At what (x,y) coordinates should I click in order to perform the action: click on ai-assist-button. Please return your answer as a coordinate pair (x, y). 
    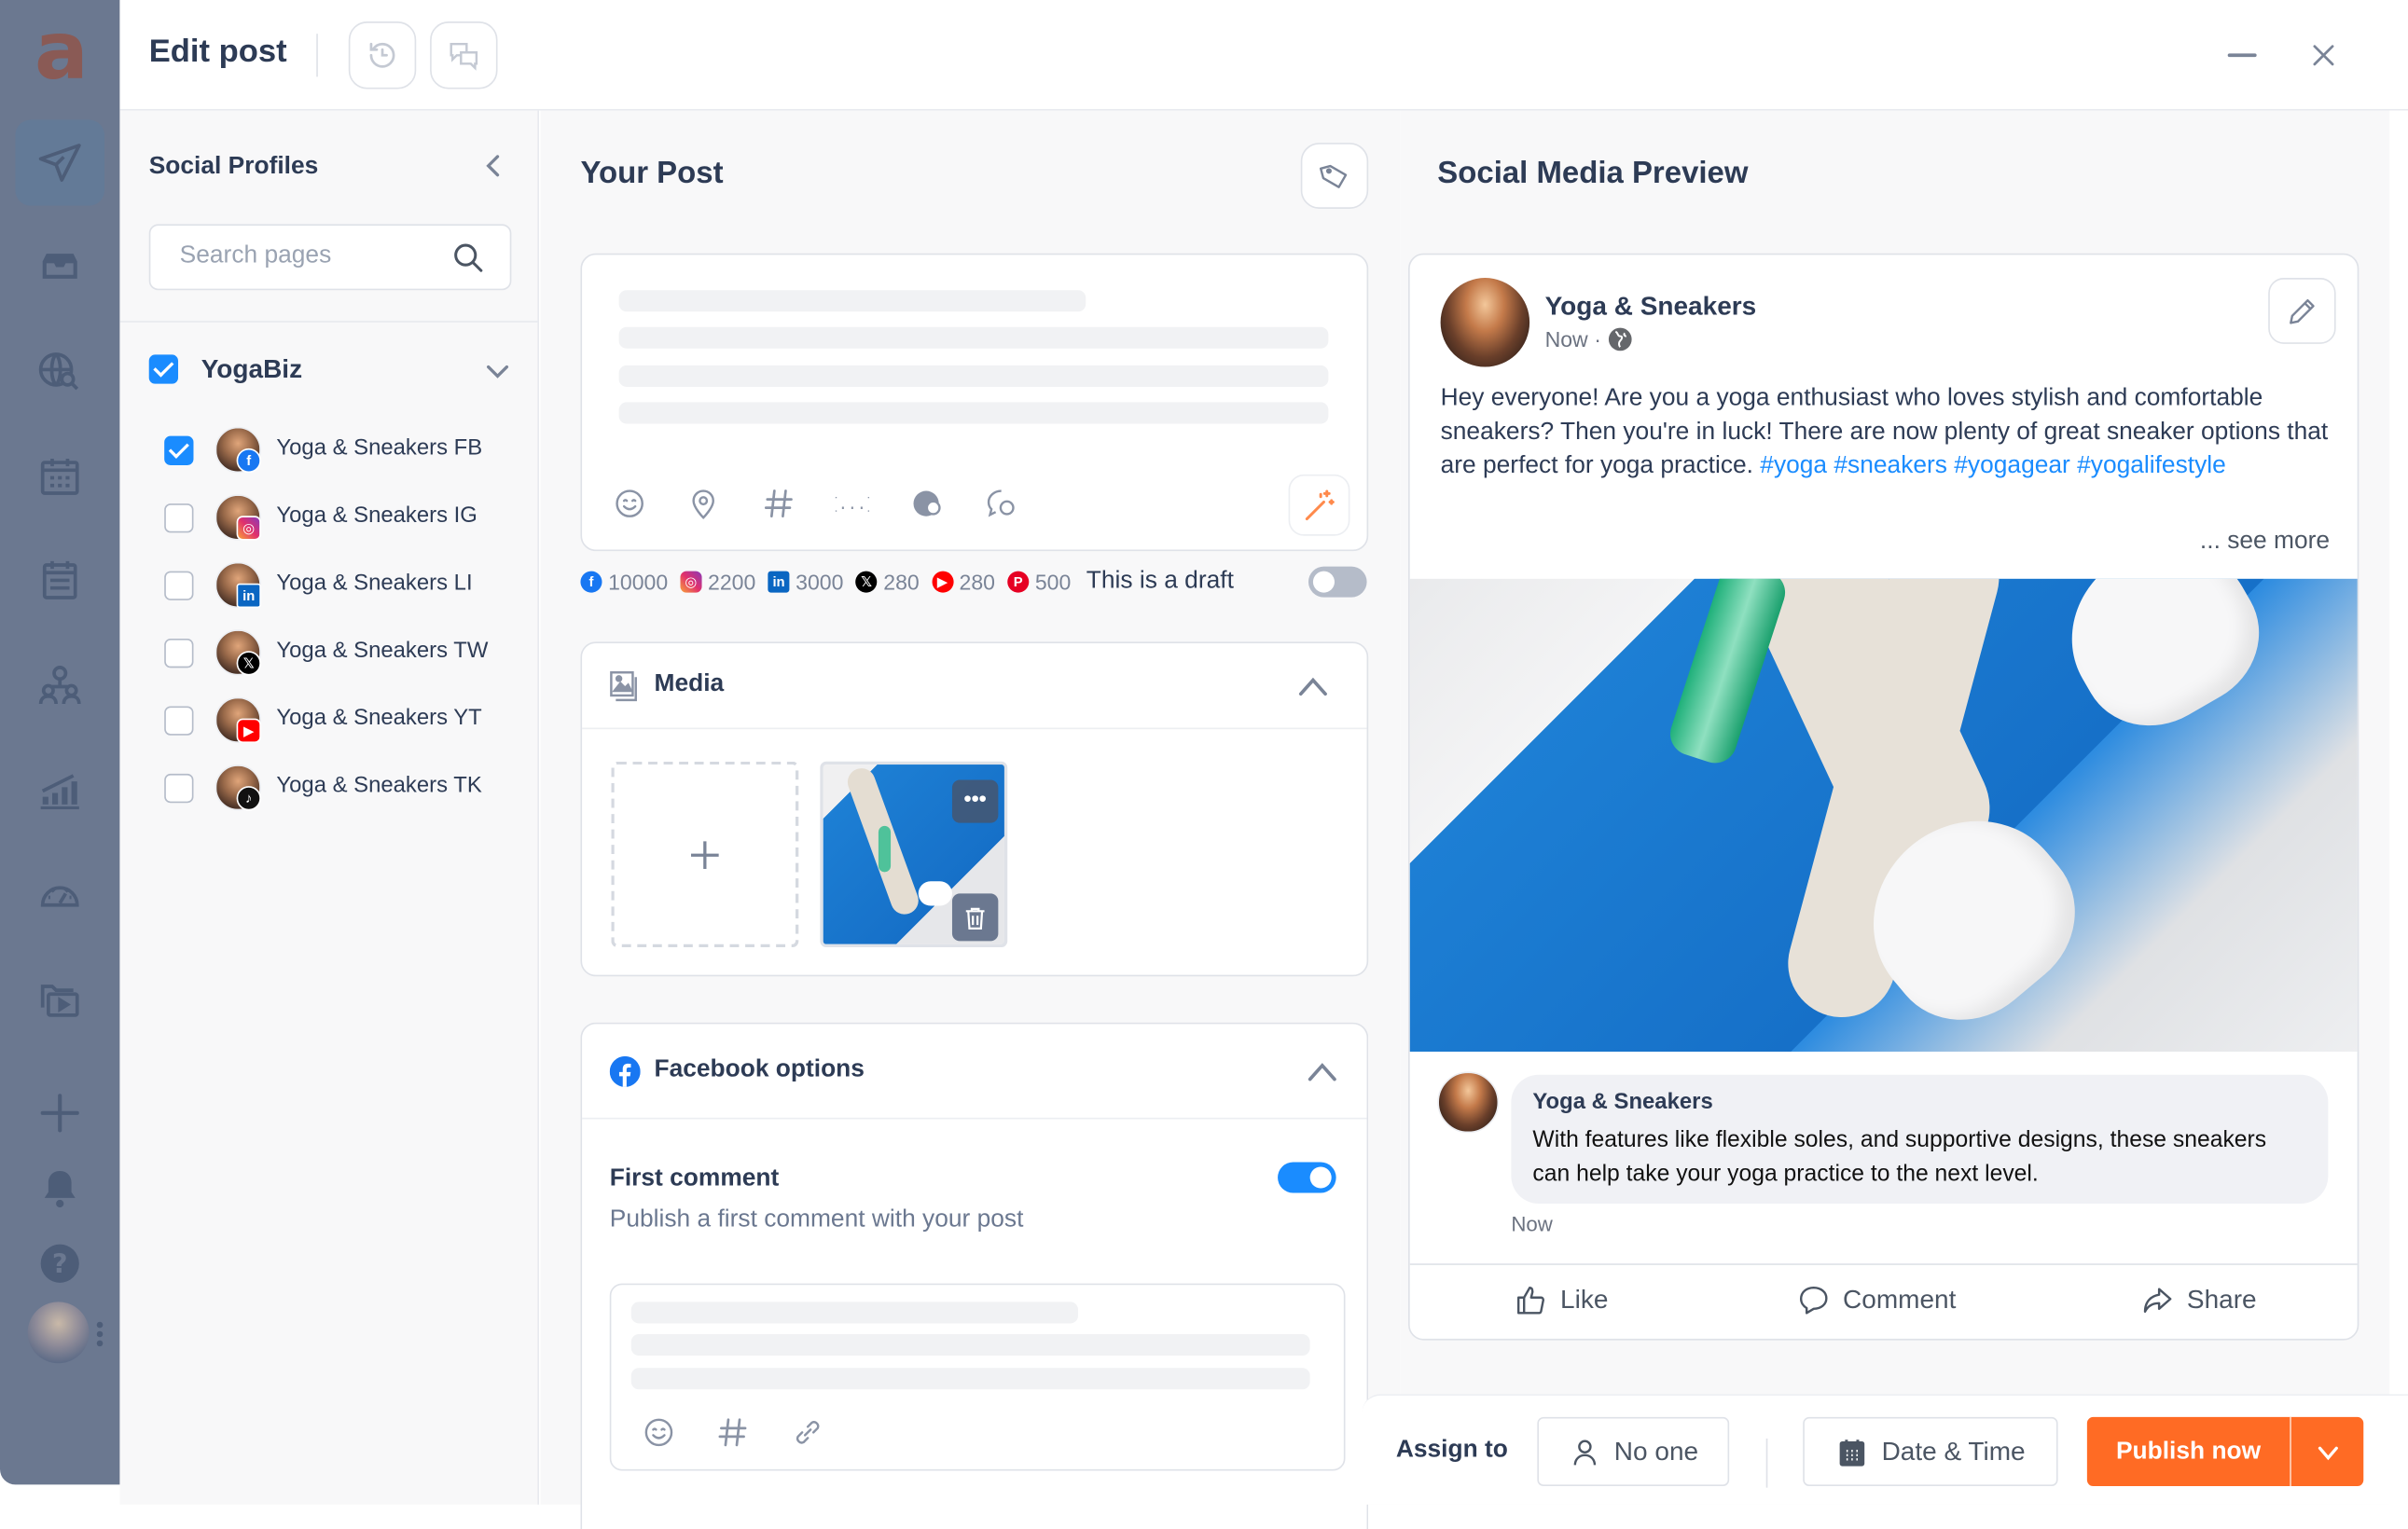
    Looking at the image, I should click on (1319, 505).